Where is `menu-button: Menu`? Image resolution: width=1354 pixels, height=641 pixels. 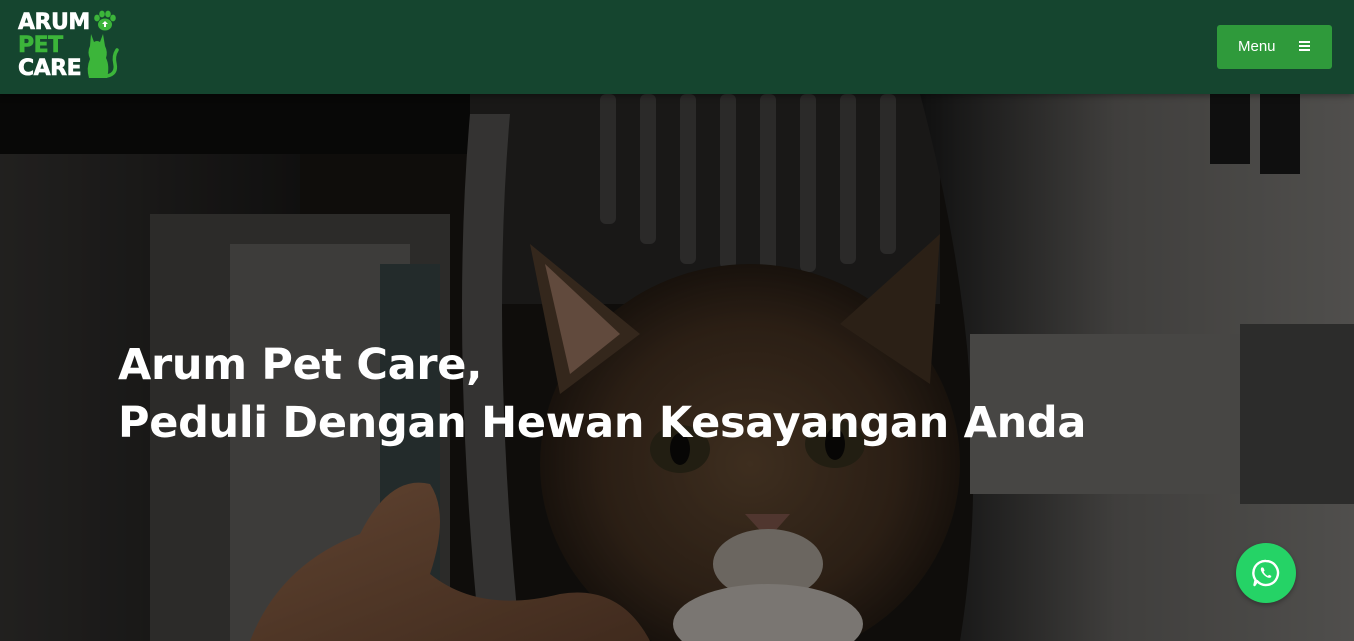 menu-button: Menu is located at coordinates (1274, 47).